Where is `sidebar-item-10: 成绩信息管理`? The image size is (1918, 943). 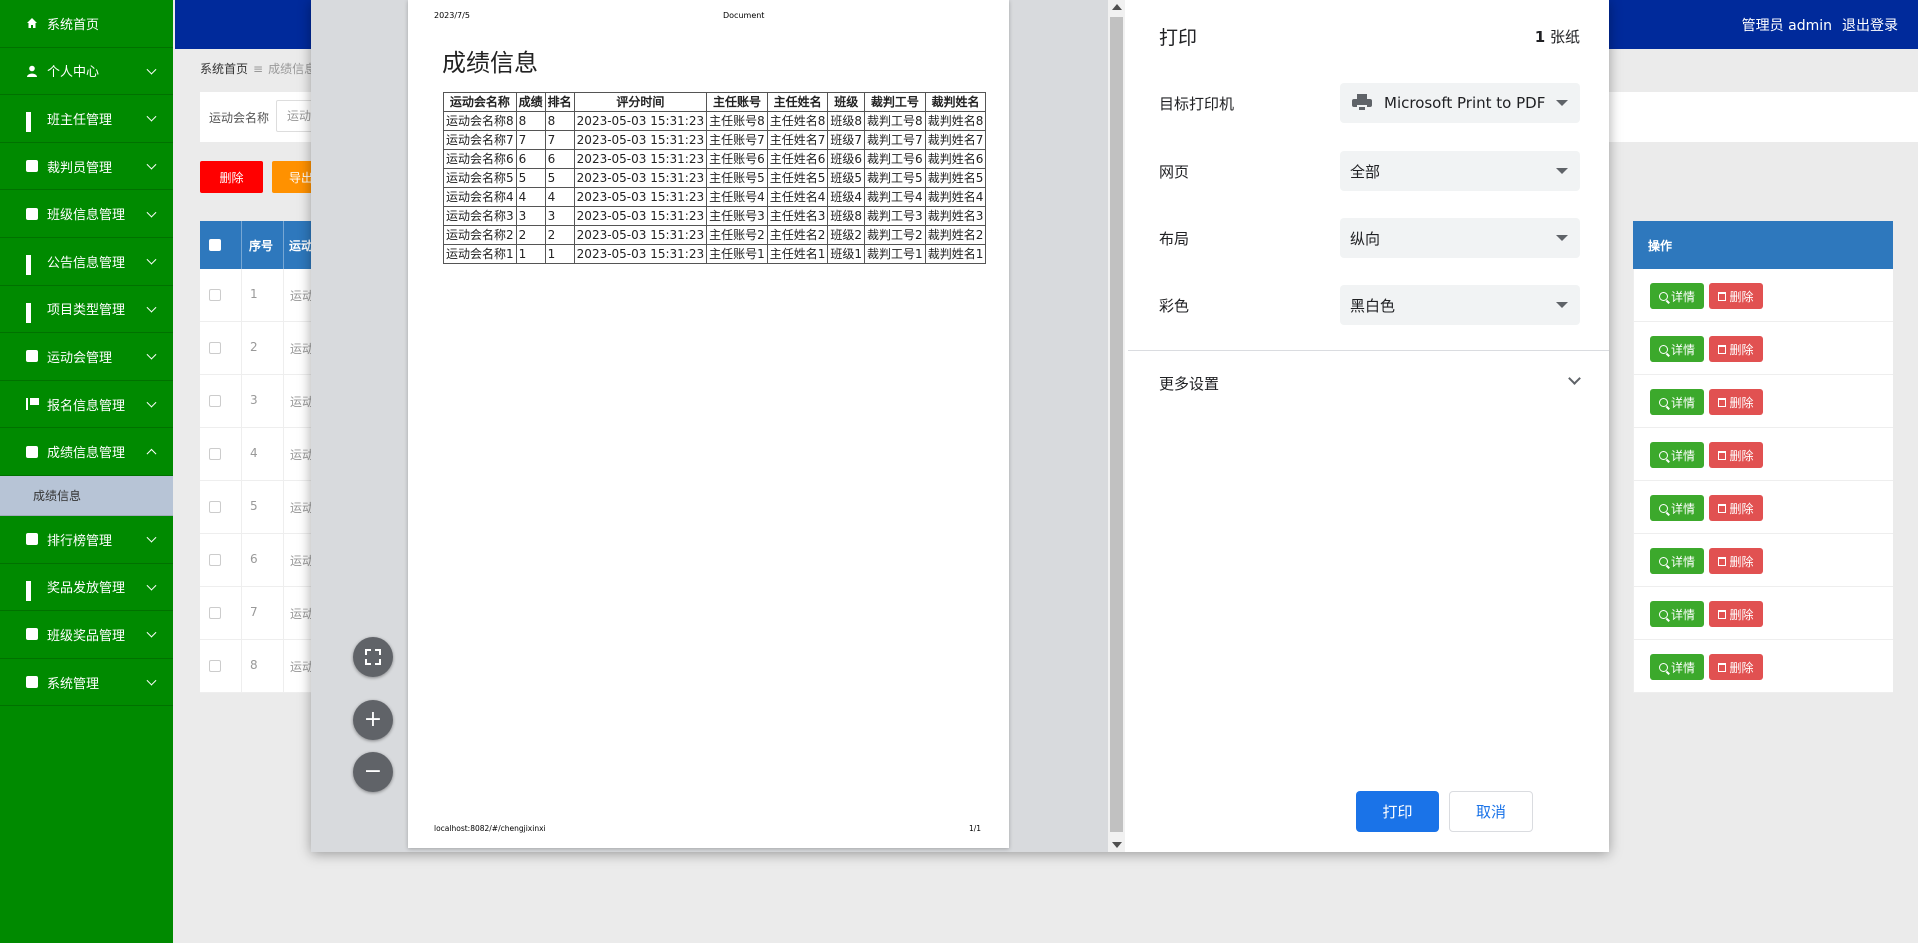 sidebar-item-10: 成绩信息管理 is located at coordinates (86, 452).